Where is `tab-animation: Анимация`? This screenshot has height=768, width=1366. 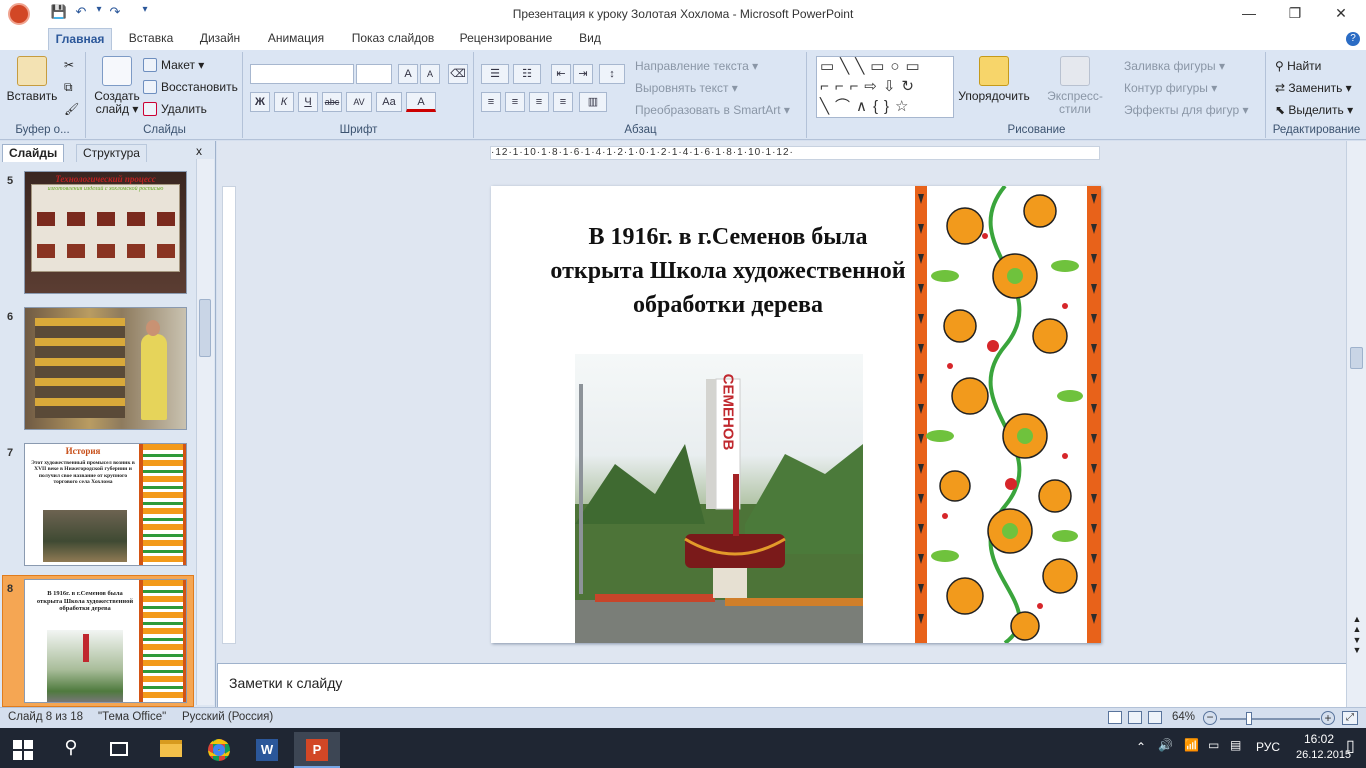
tab-animation: Анимация is located at coordinates (296, 39).